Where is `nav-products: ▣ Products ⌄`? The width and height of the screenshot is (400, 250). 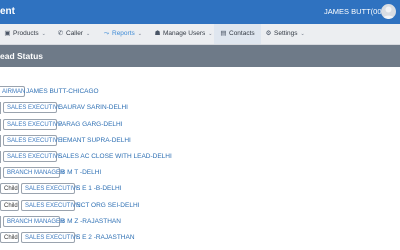
nav-products: ▣ Products ⌄ is located at coordinates (25, 34).